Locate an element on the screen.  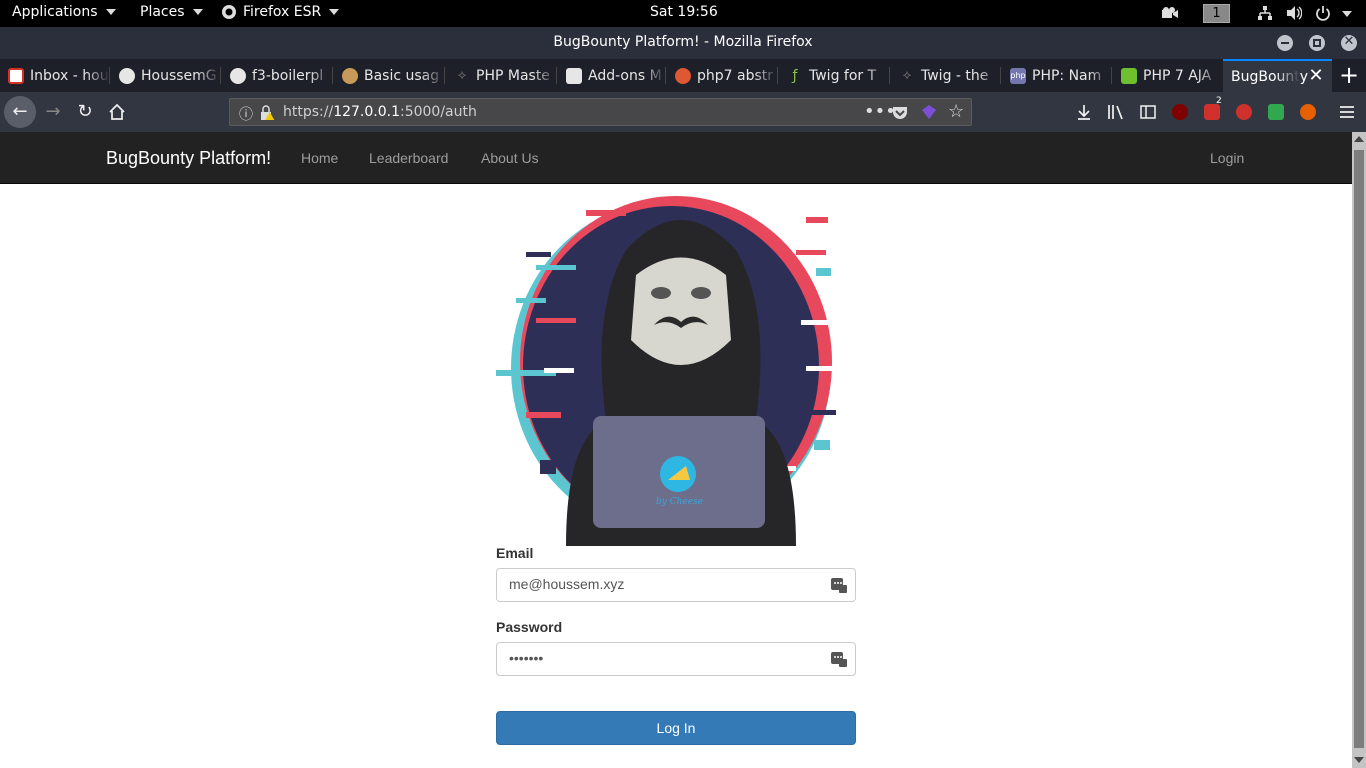
firefox-app-label: Firefox ESR is located at coordinates (282, 12).